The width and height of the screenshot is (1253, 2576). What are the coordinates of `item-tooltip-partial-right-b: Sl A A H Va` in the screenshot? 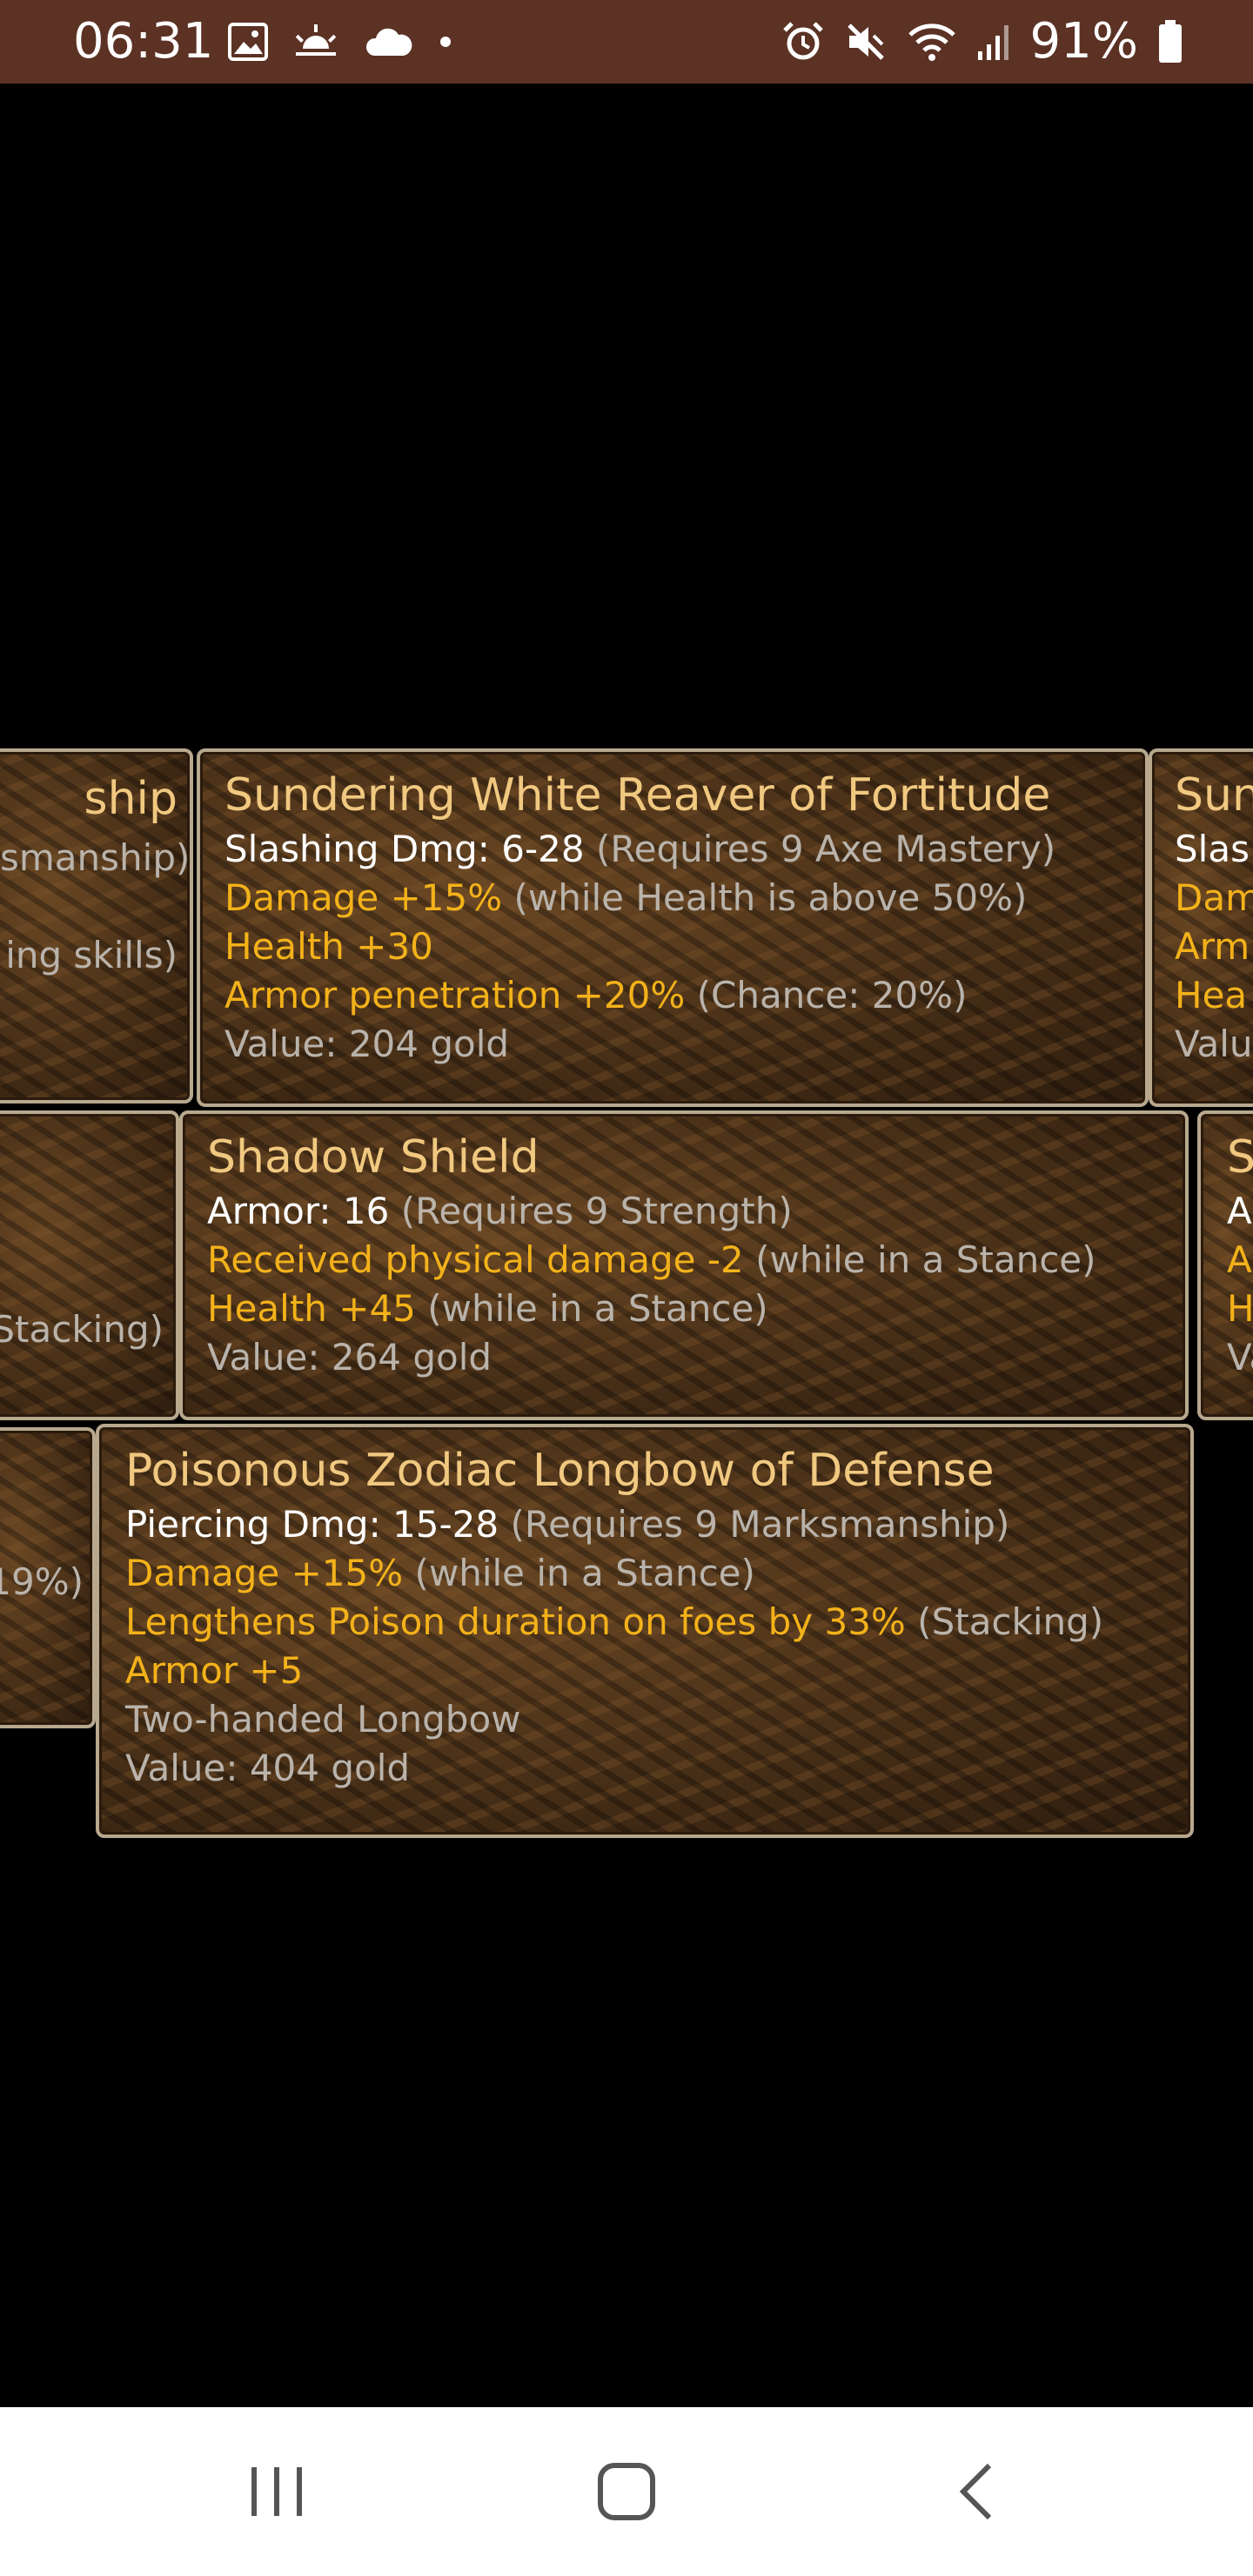 It's located at (1225, 1265).